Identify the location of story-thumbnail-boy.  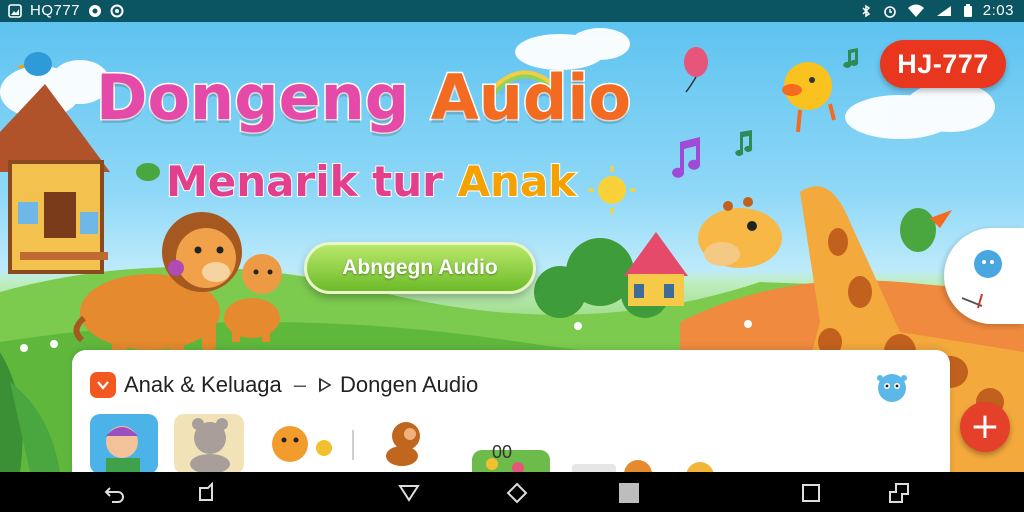
(124, 444).